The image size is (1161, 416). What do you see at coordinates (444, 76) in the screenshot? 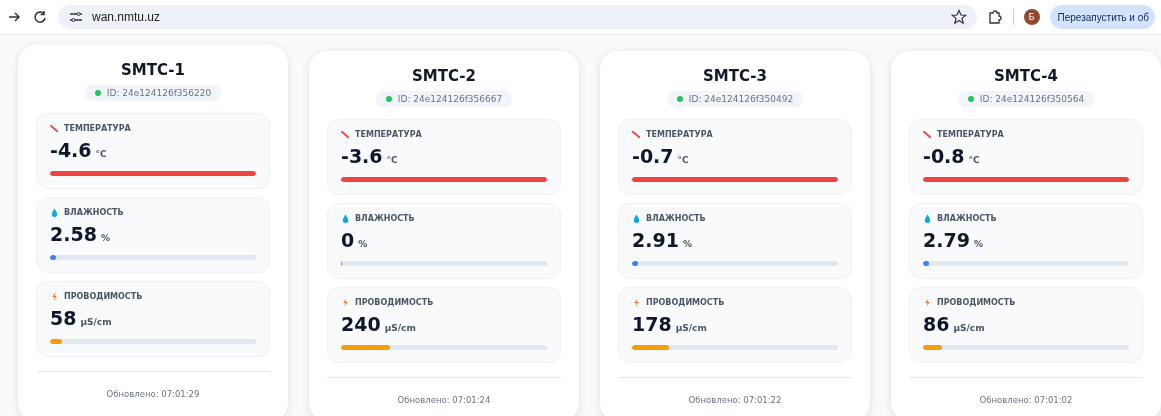
I see `device-name: SMTC-2` at bounding box center [444, 76].